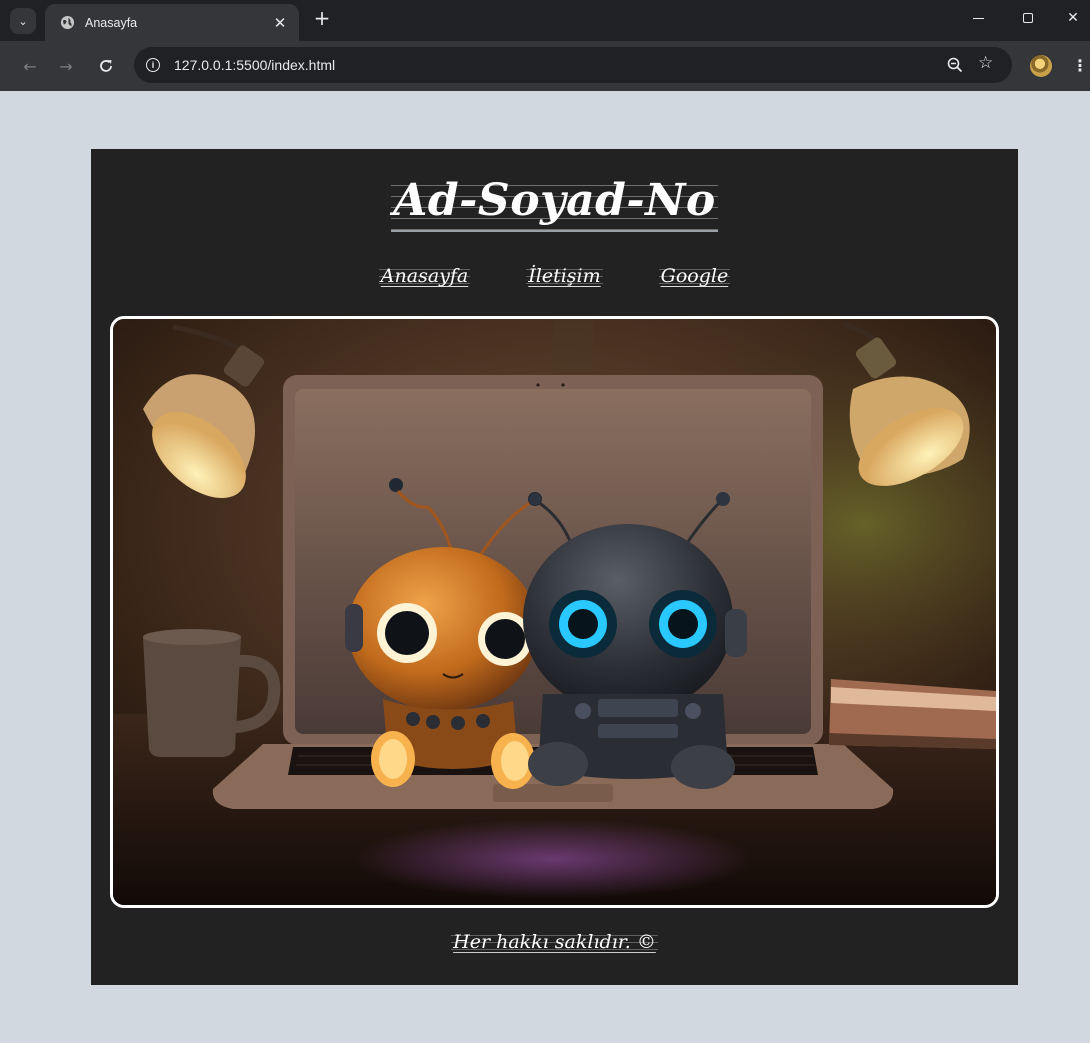 The width and height of the screenshot is (1090, 1043). I want to click on reload-icon, so click(106, 66).